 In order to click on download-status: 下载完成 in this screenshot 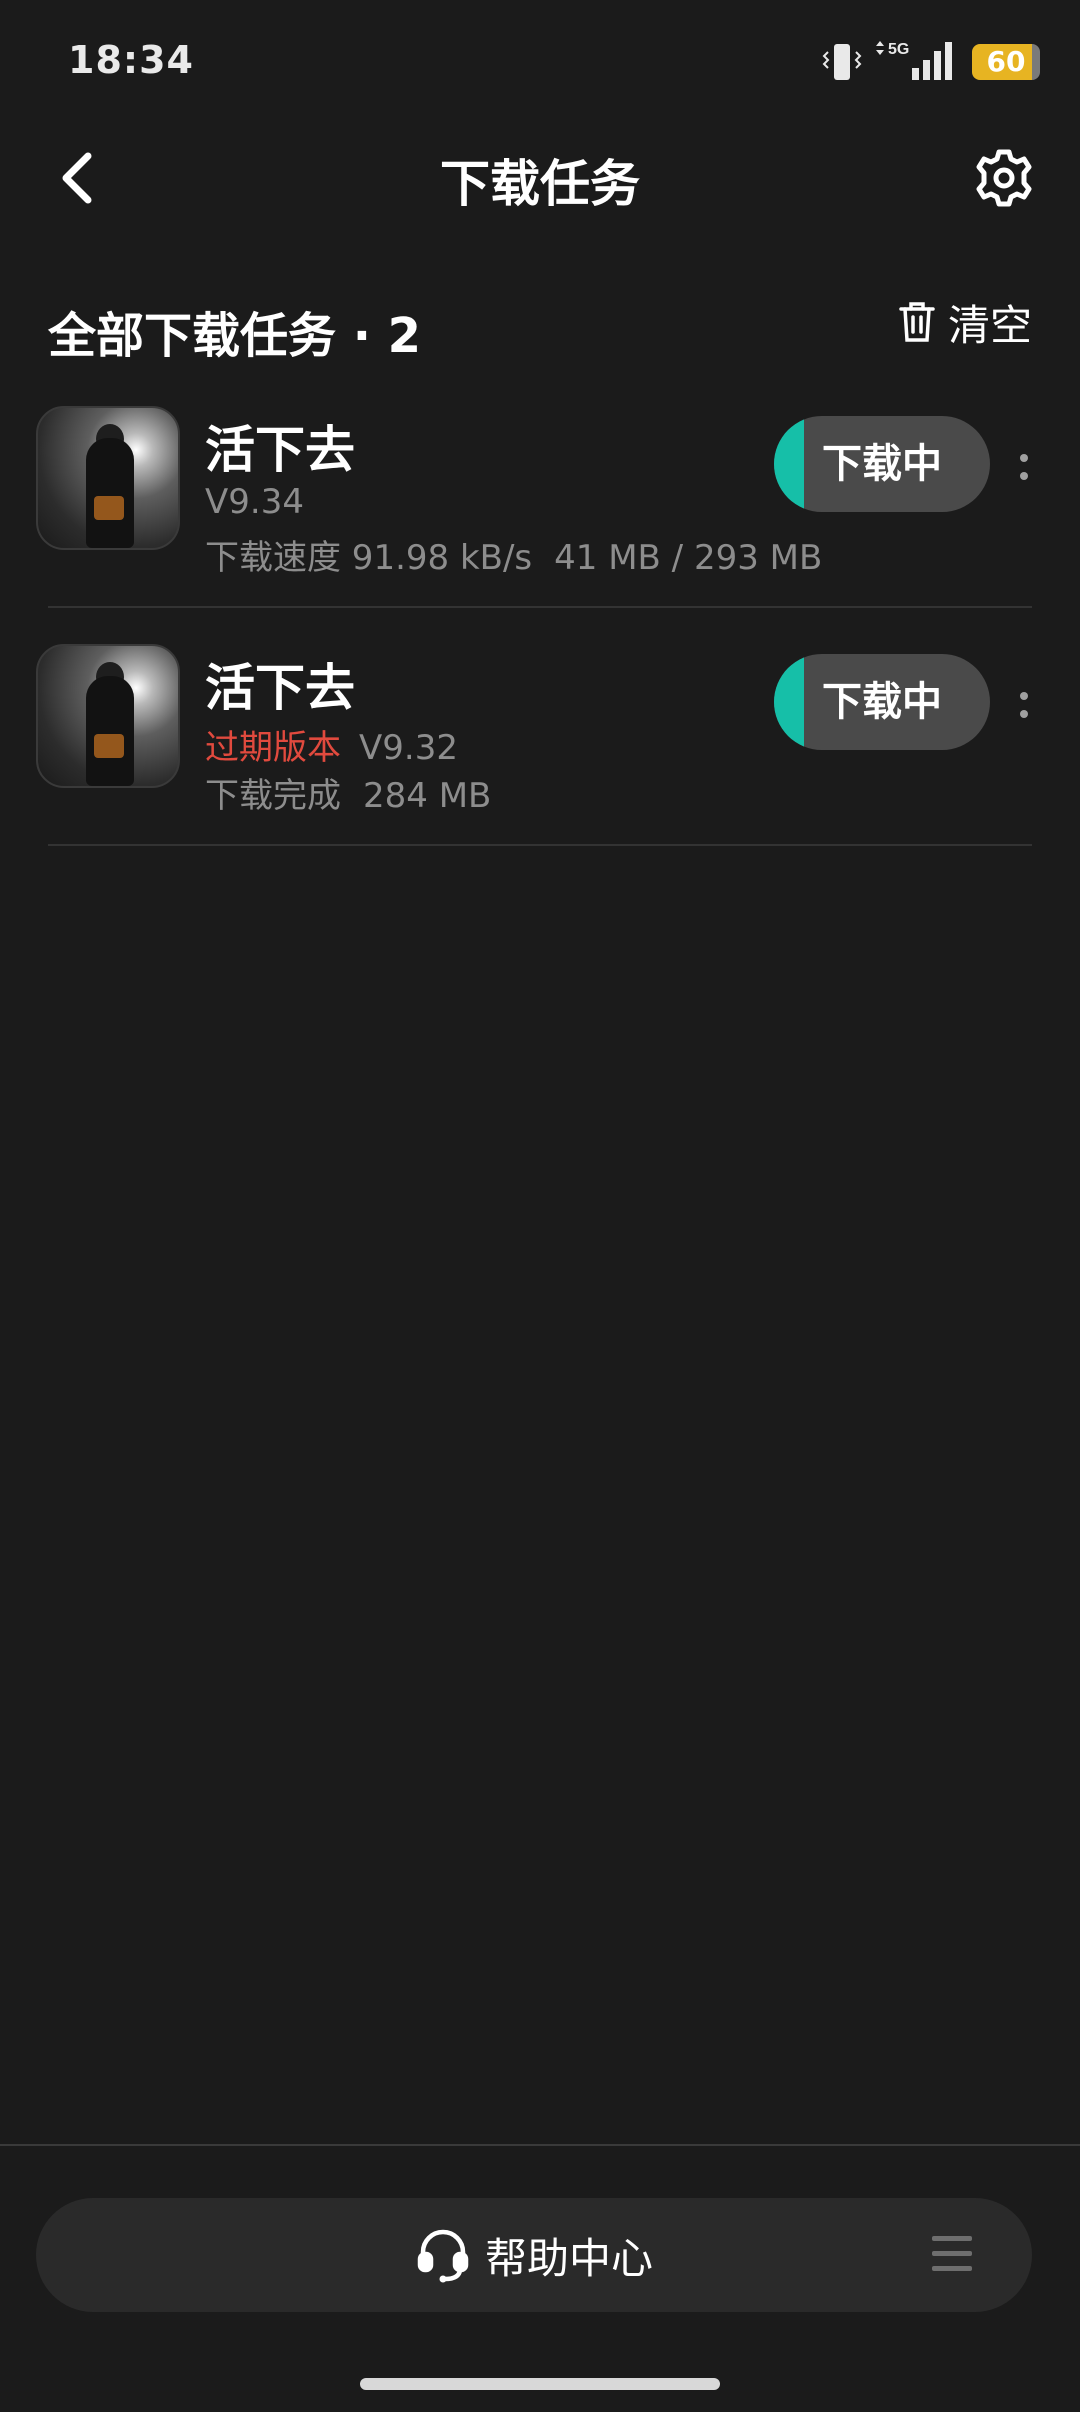, I will do `click(273, 796)`.